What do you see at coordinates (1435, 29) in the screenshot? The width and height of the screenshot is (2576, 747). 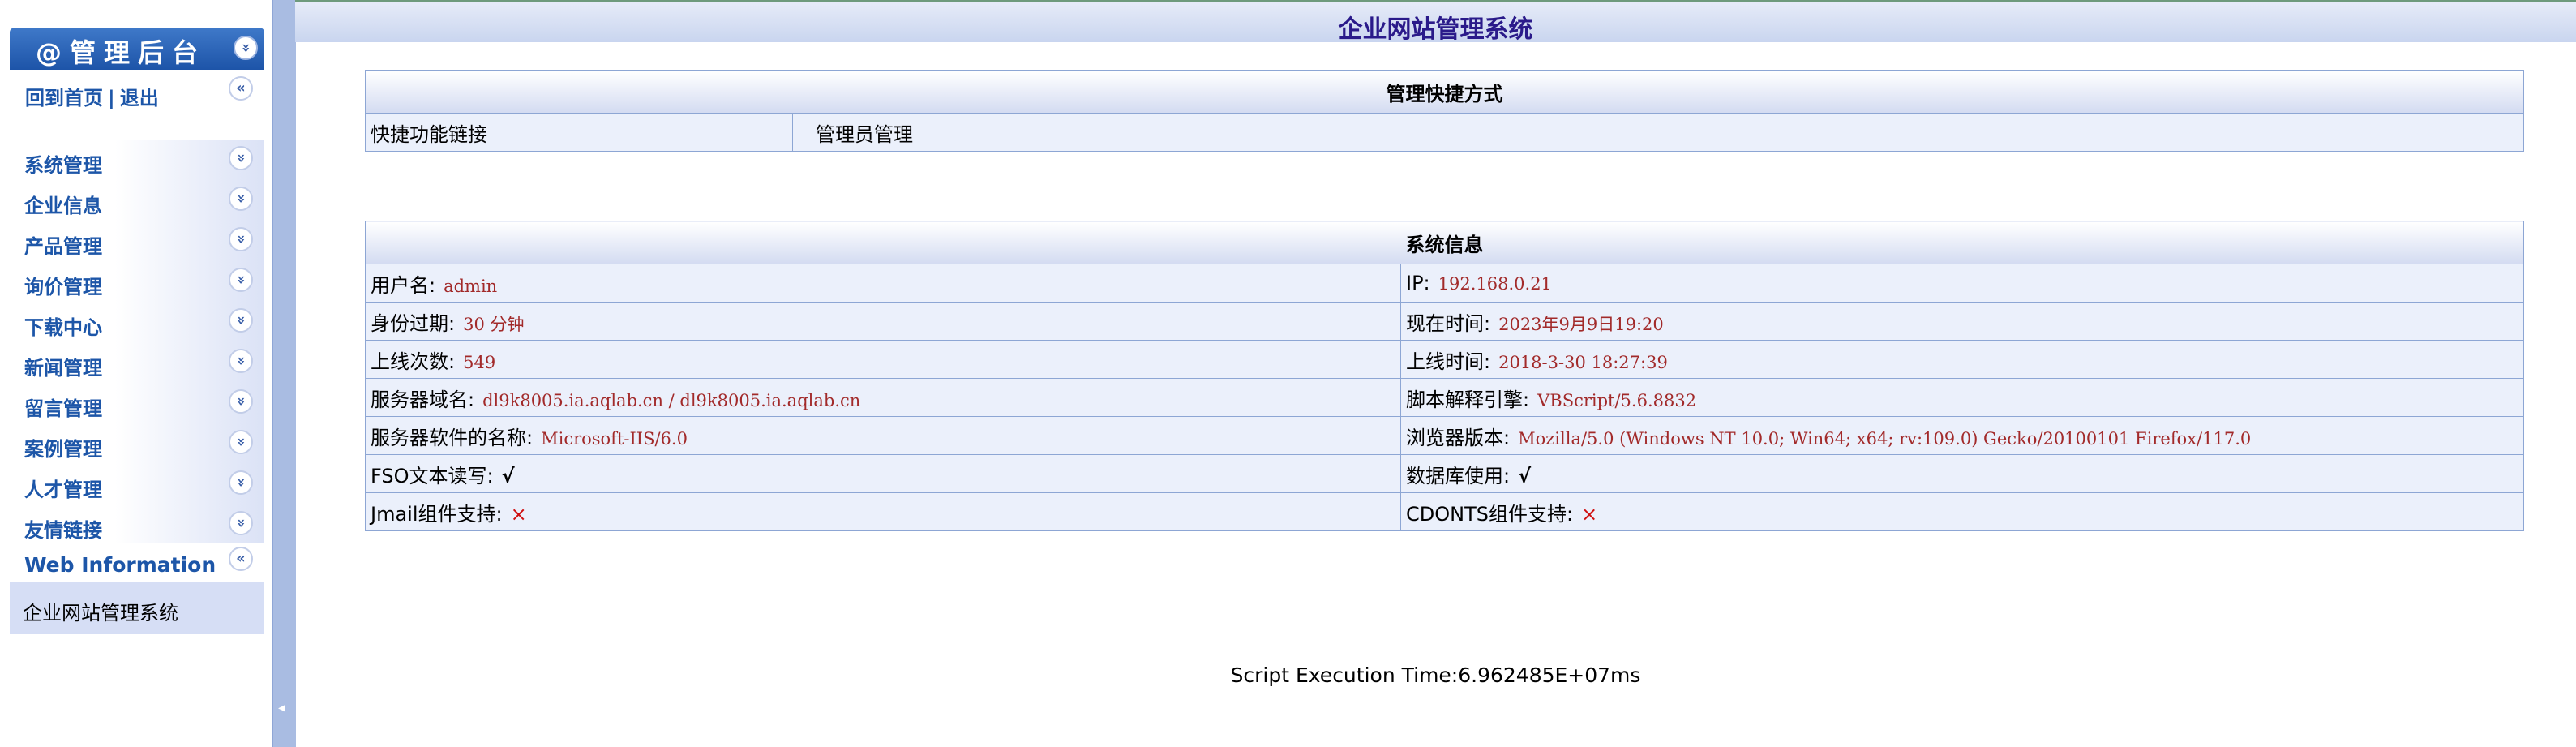 I see `page-title: 企业网站管理系统` at bounding box center [1435, 29].